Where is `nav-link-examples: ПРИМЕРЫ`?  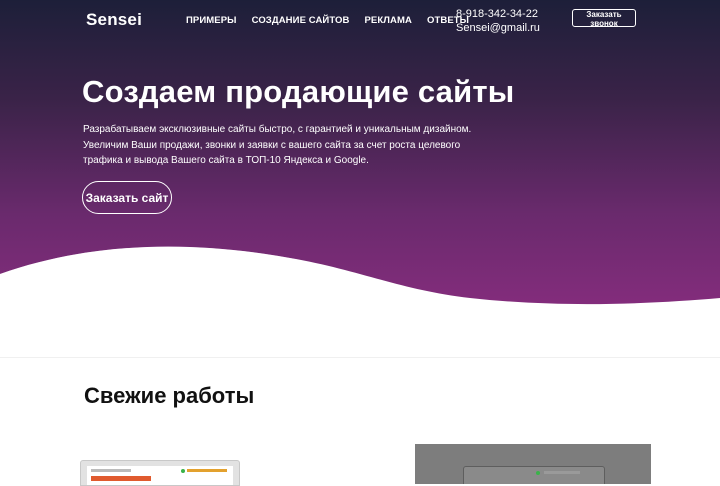
nav-link-examples: ПРИМЕРЫ is located at coordinates (211, 20).